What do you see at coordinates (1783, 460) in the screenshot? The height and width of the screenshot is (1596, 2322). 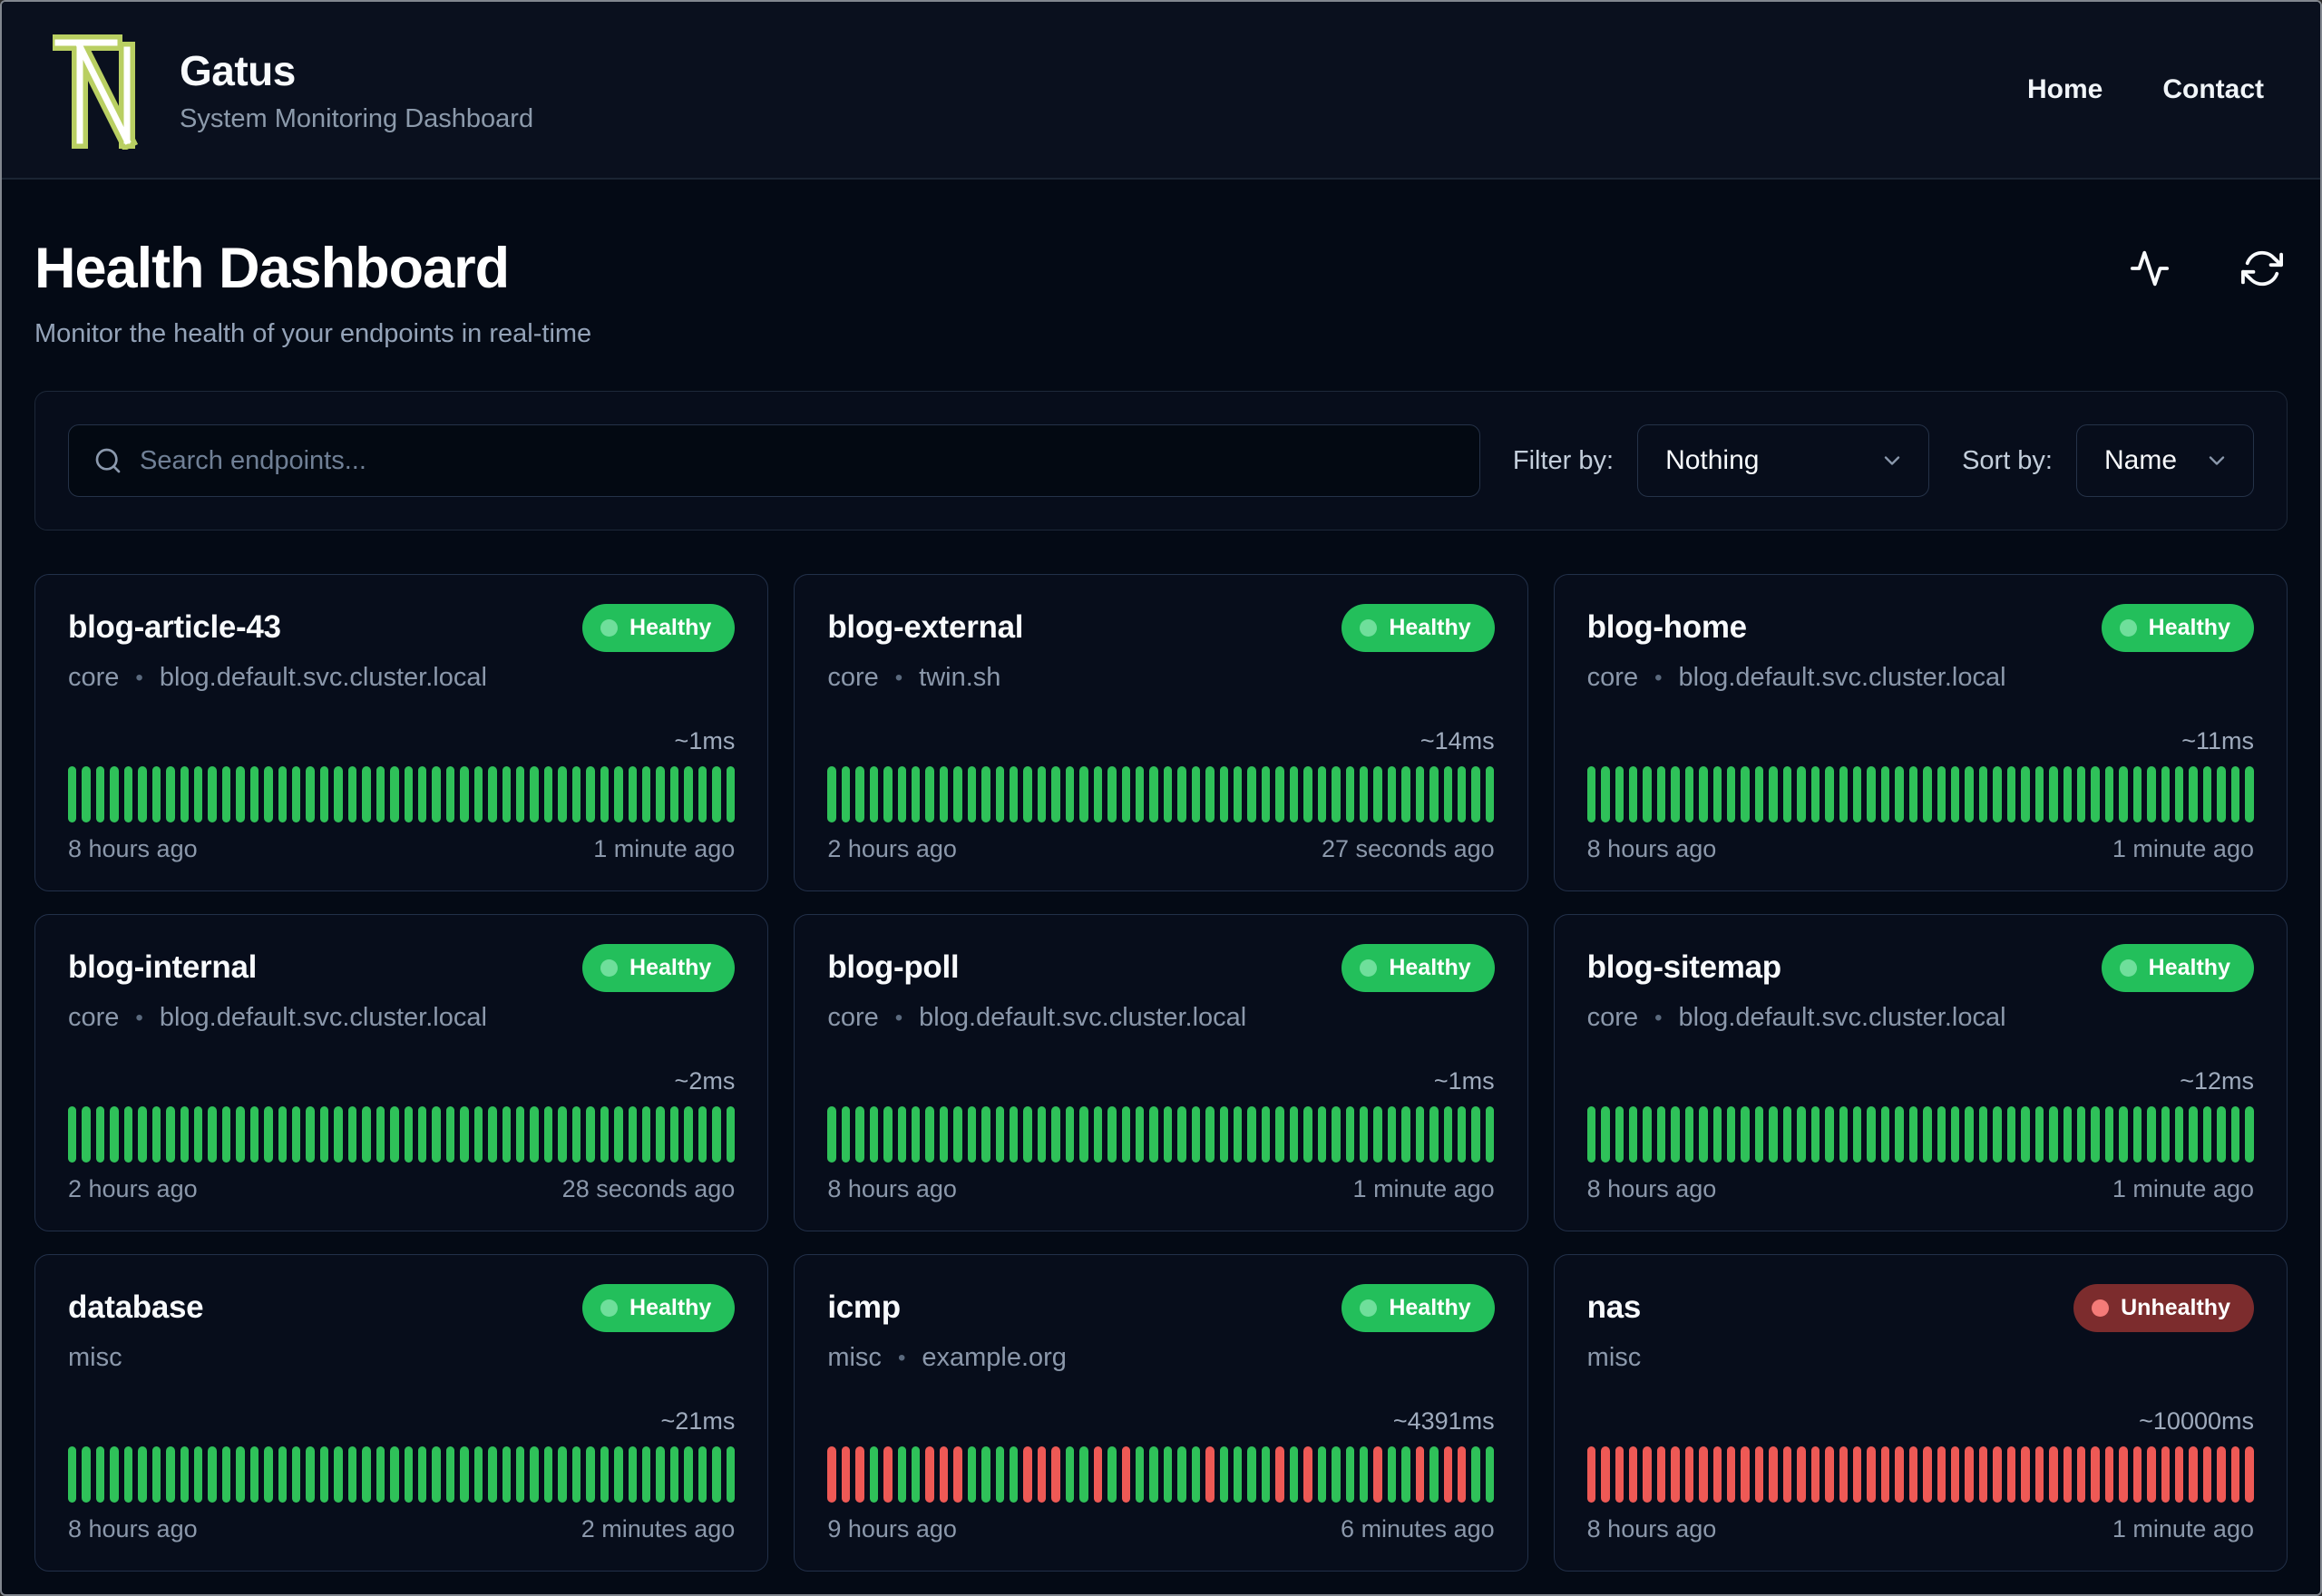 I see `filter-select: Nothing` at bounding box center [1783, 460].